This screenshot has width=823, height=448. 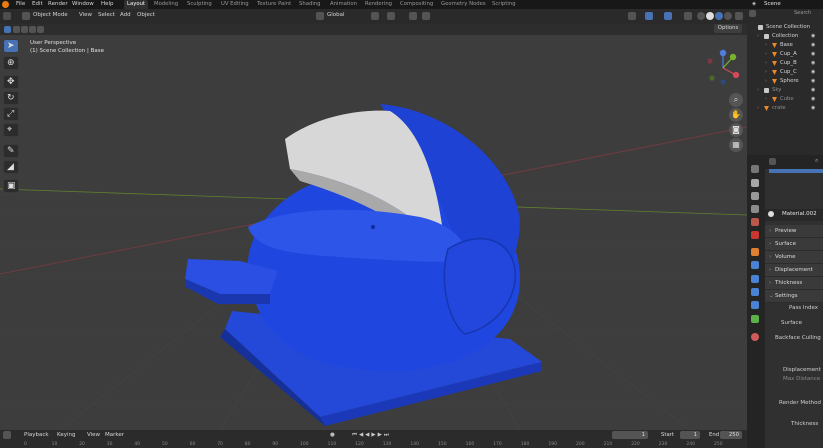 I want to click on shading-options-icon, so click(x=739, y=16).